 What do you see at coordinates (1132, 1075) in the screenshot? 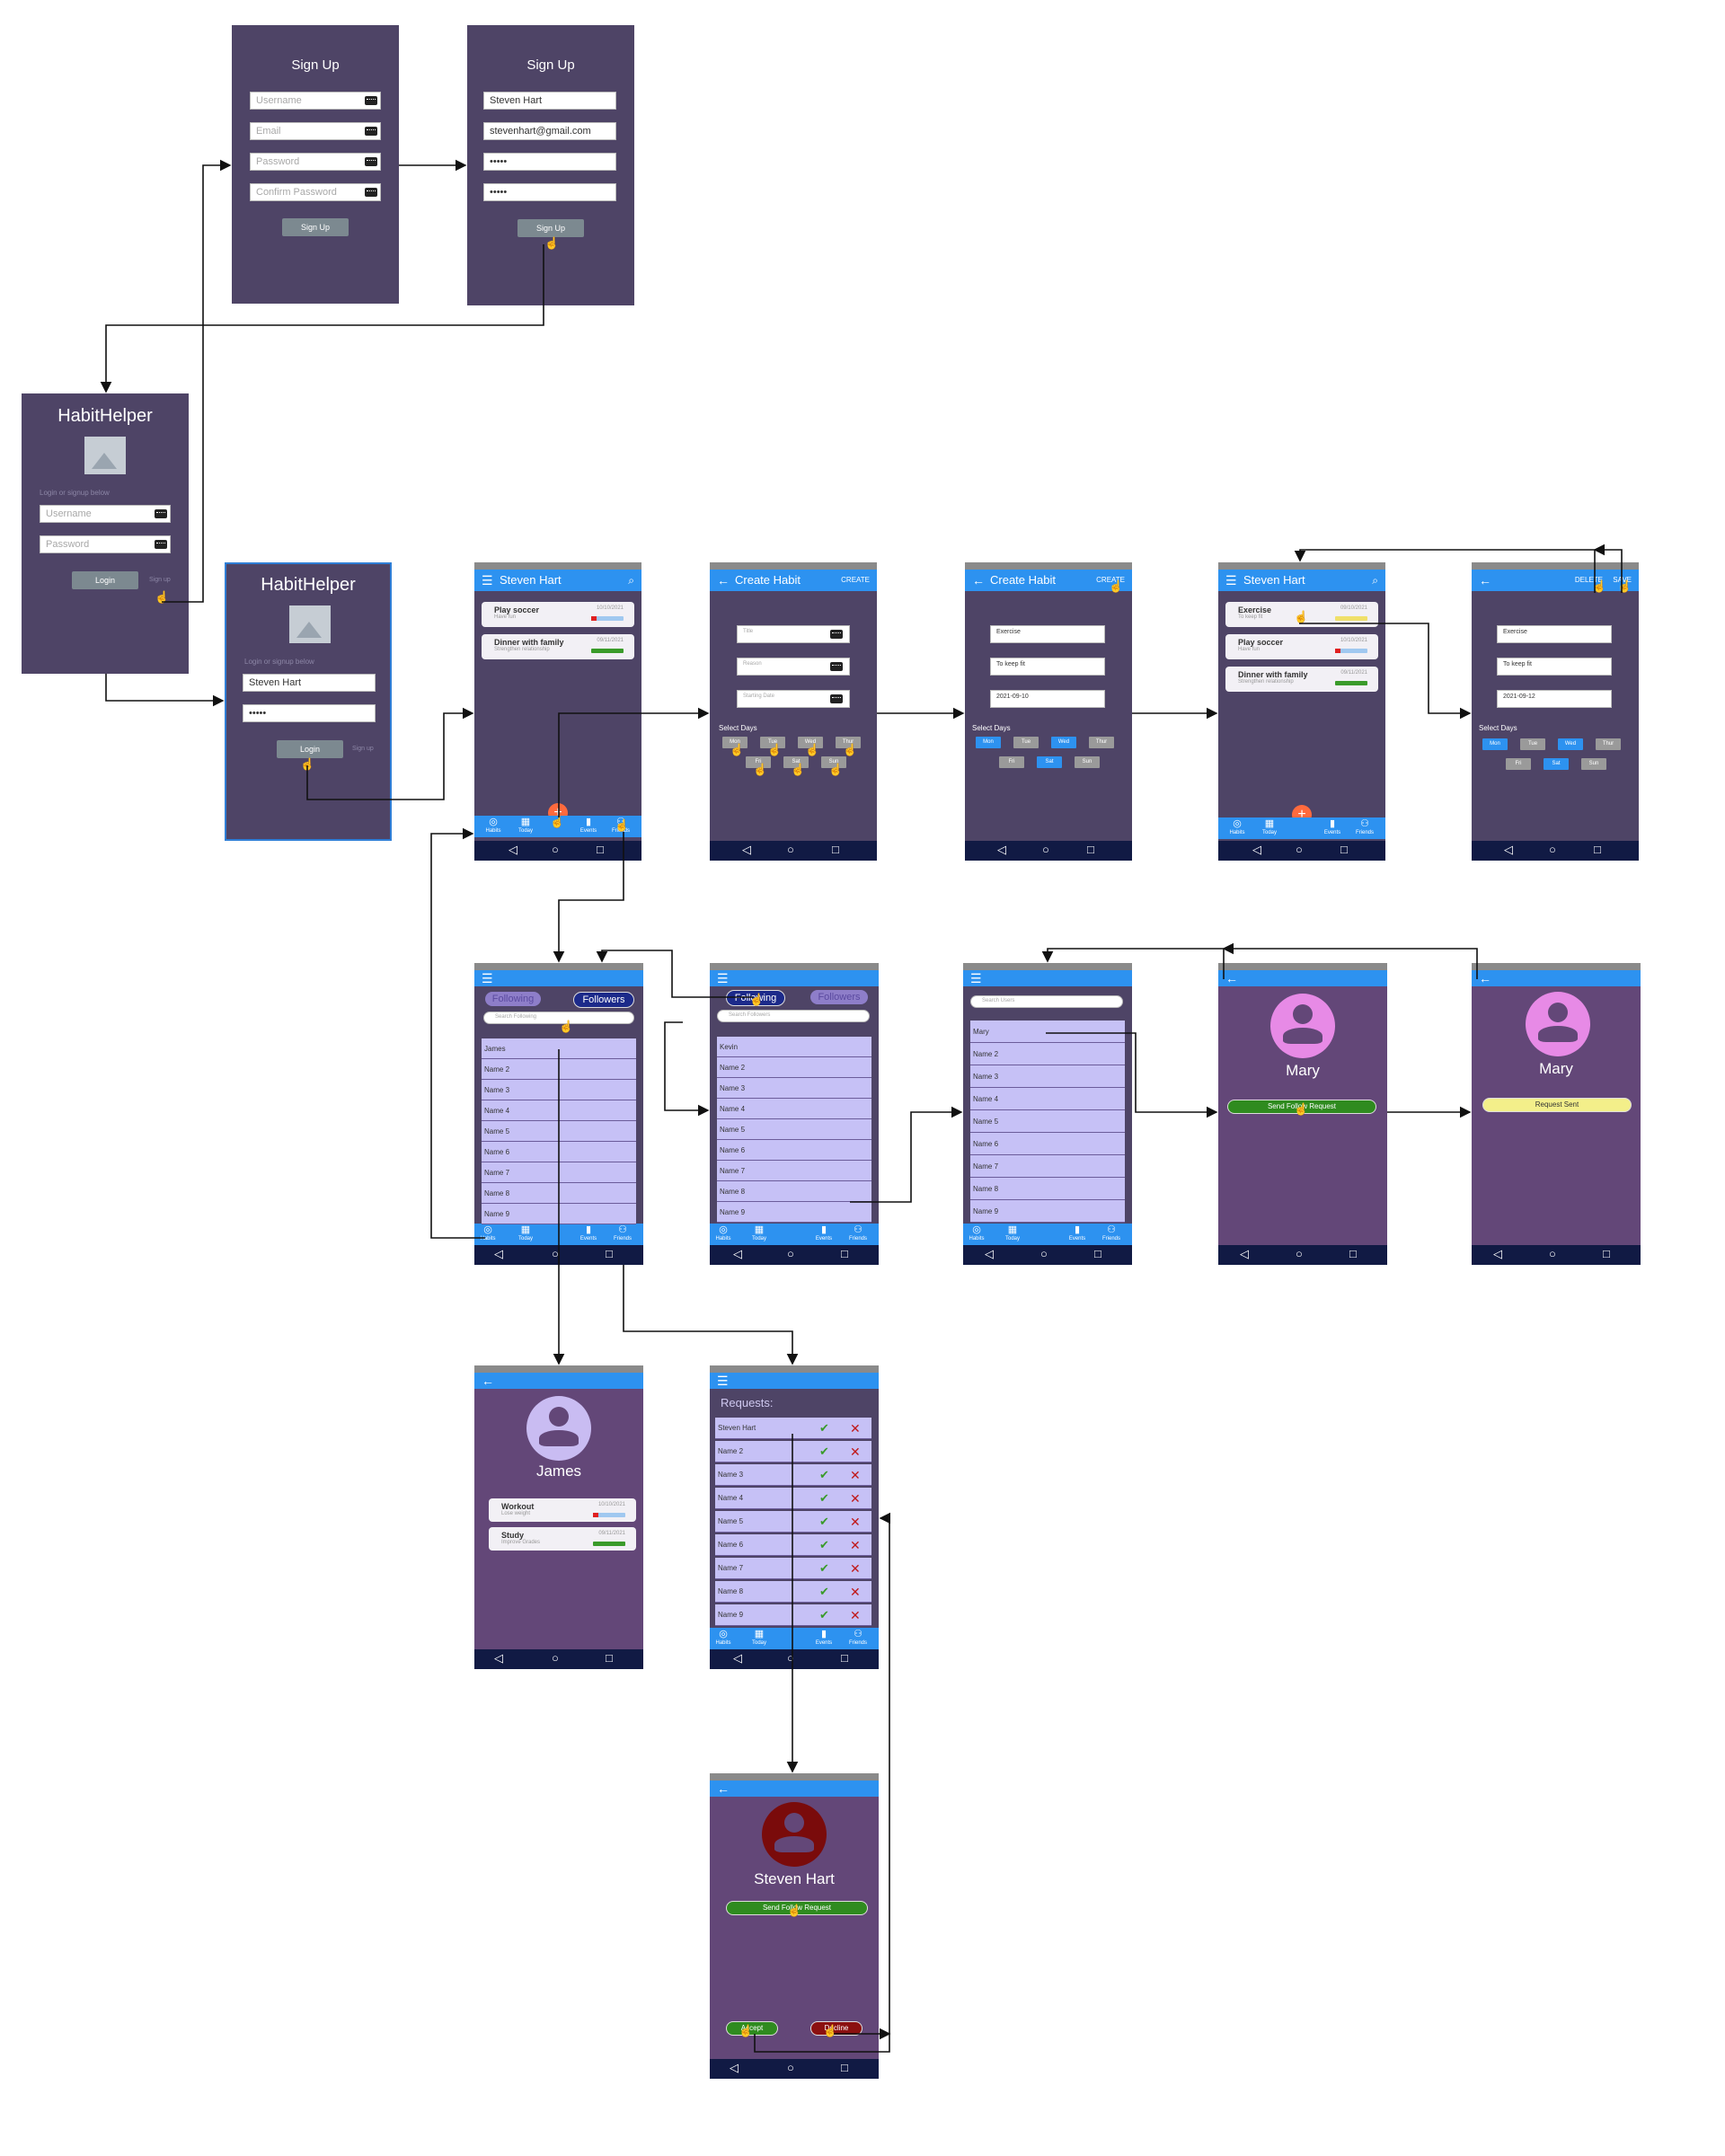
I see `arrow-user-to-mary` at bounding box center [1132, 1075].